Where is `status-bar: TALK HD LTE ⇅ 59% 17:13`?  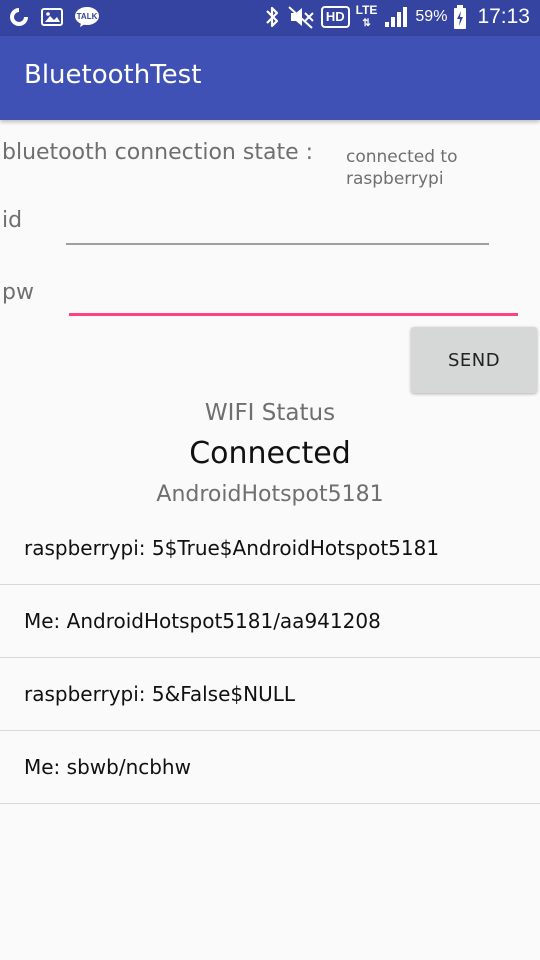
status-bar: TALK HD LTE ⇅ 59% 17:13 is located at coordinates (270, 18).